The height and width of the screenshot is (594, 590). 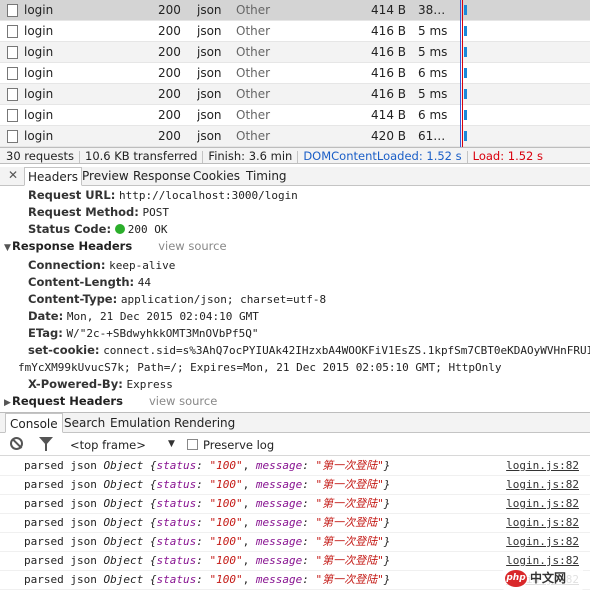 What do you see at coordinates (105, 176) in the screenshot?
I see `tab-preview: Preview` at bounding box center [105, 176].